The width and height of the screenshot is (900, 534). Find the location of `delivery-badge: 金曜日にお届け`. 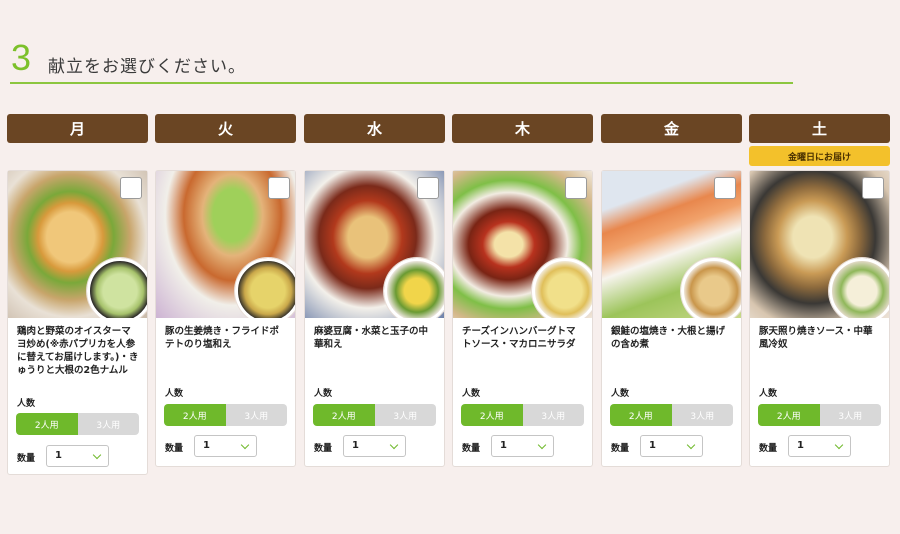

delivery-badge: 金曜日にお届け is located at coordinates (819, 156).